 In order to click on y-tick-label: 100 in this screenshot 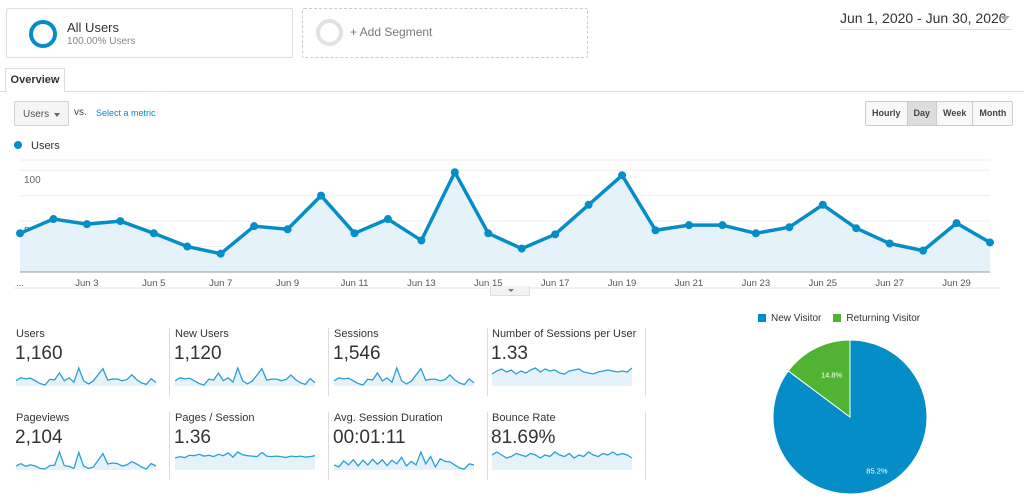, I will do `click(32, 180)`.